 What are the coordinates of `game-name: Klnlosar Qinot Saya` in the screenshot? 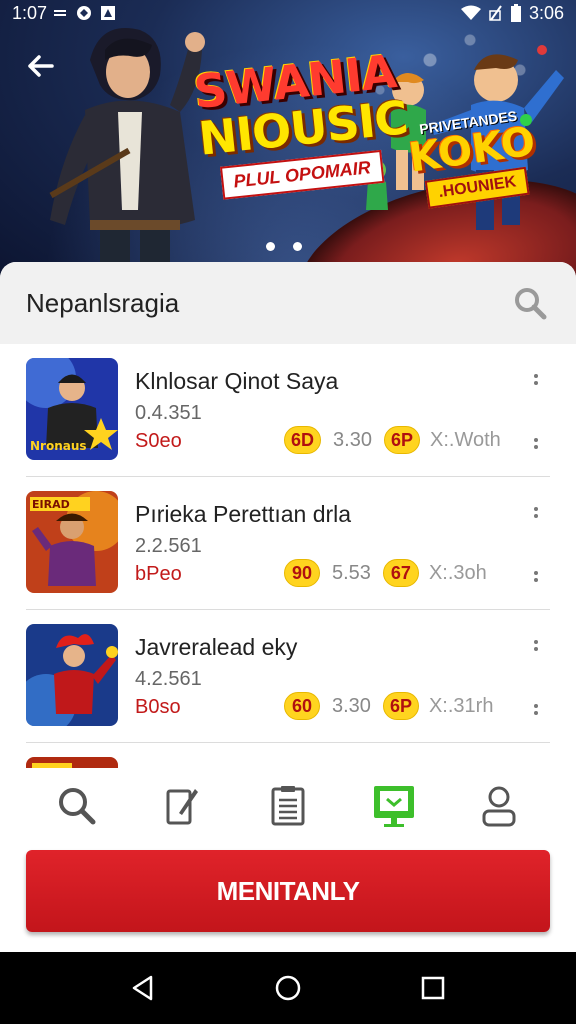 It's located at (237, 381).